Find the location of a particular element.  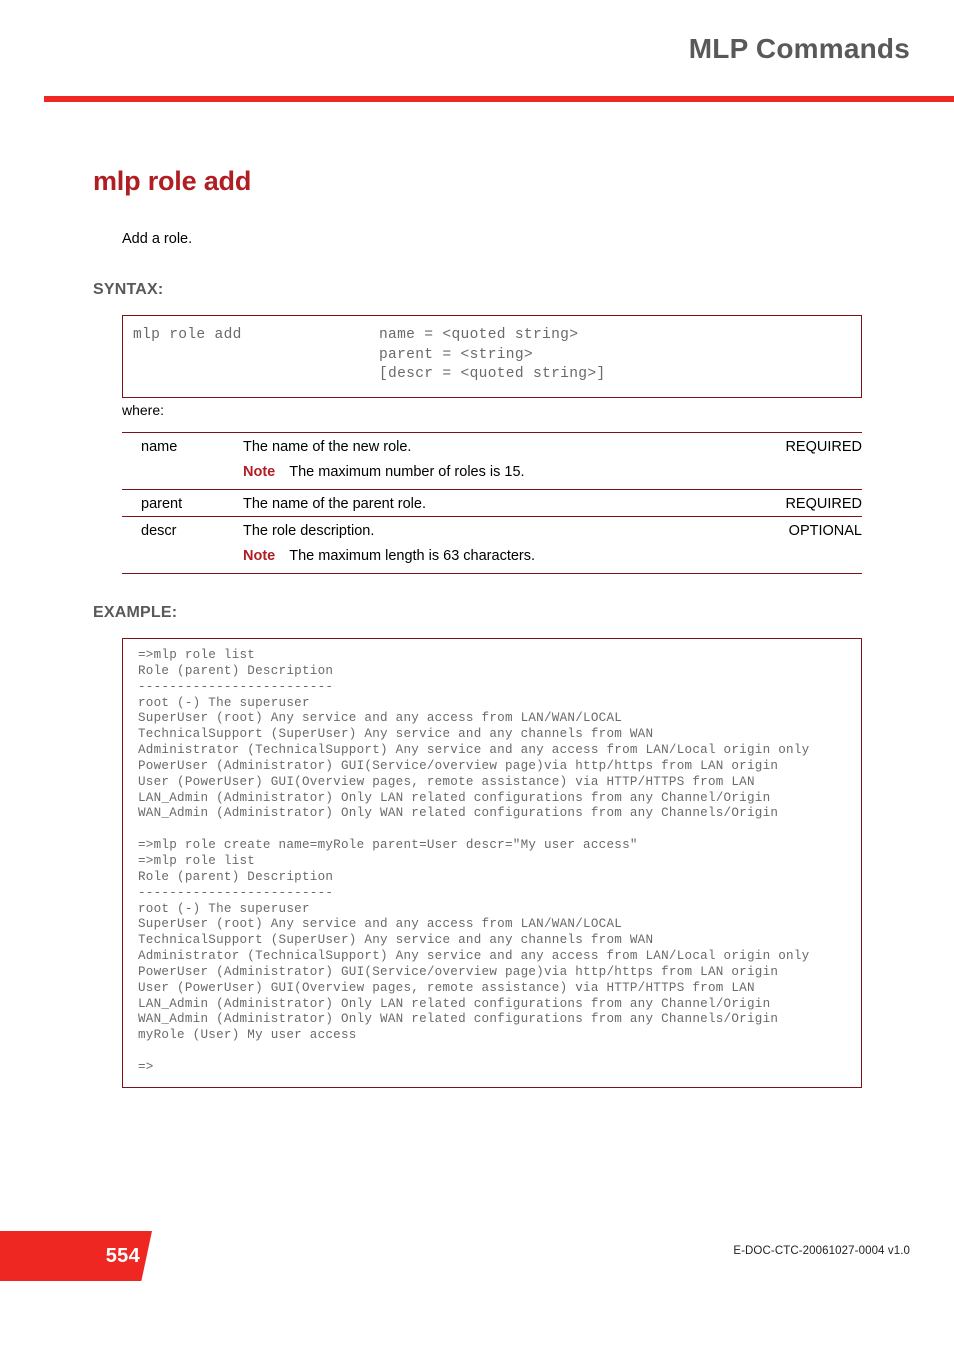

syntax-argument: name = <quoted string> is located at coordinates (479, 335).